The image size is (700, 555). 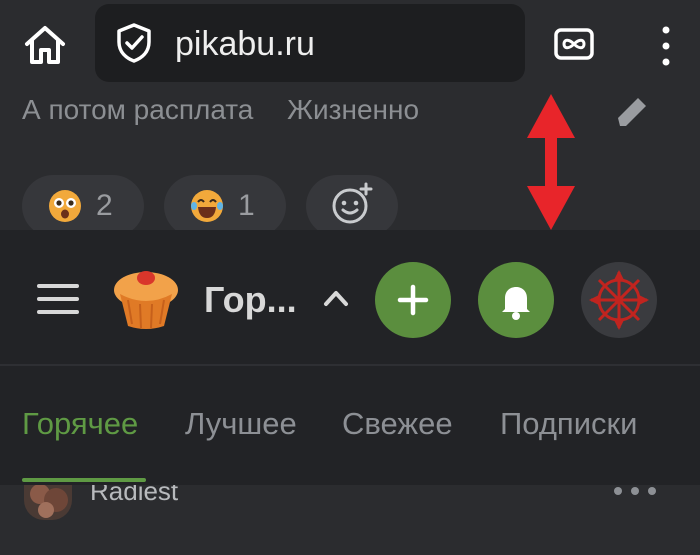 I want to click on add-post-button, so click(x=413, y=300).